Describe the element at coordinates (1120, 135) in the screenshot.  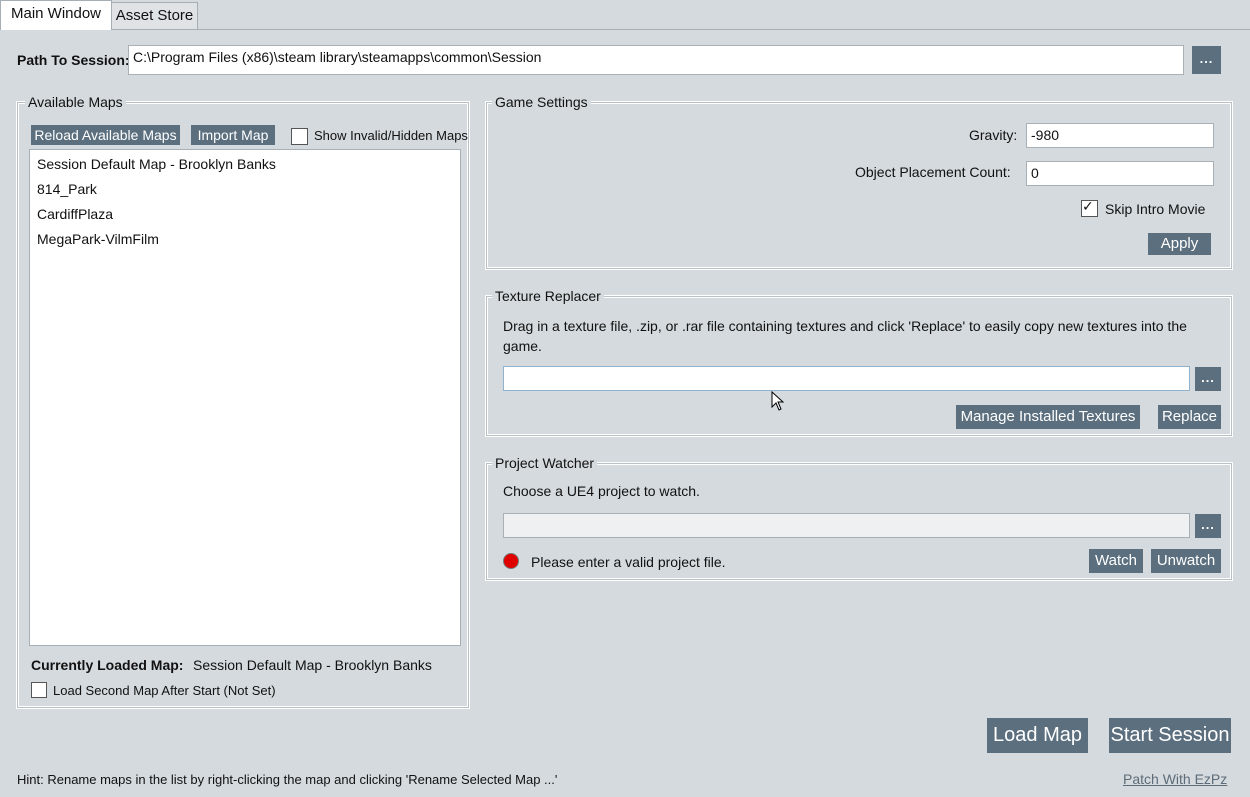
I see `gravity-input: -980` at that location.